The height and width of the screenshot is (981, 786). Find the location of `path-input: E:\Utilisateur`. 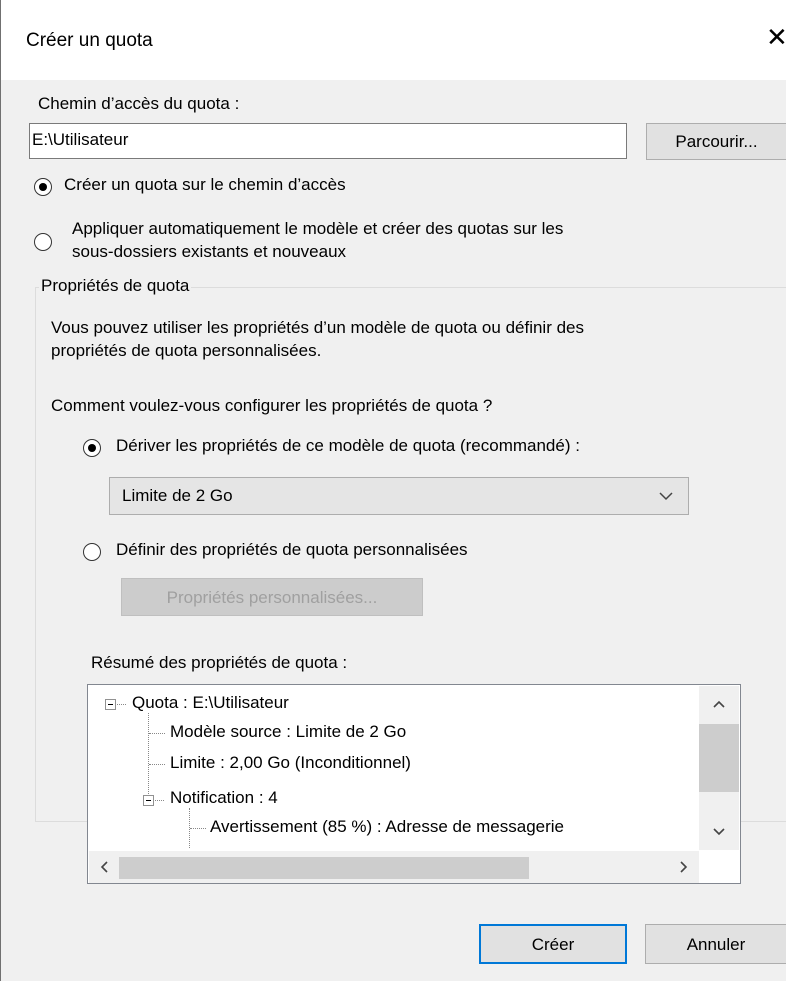

path-input: E:\Utilisateur is located at coordinates (328, 141).